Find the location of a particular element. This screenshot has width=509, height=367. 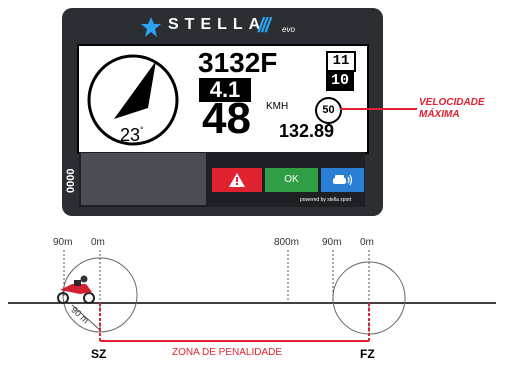

fz-90m-label: 90m is located at coordinates (332, 242).